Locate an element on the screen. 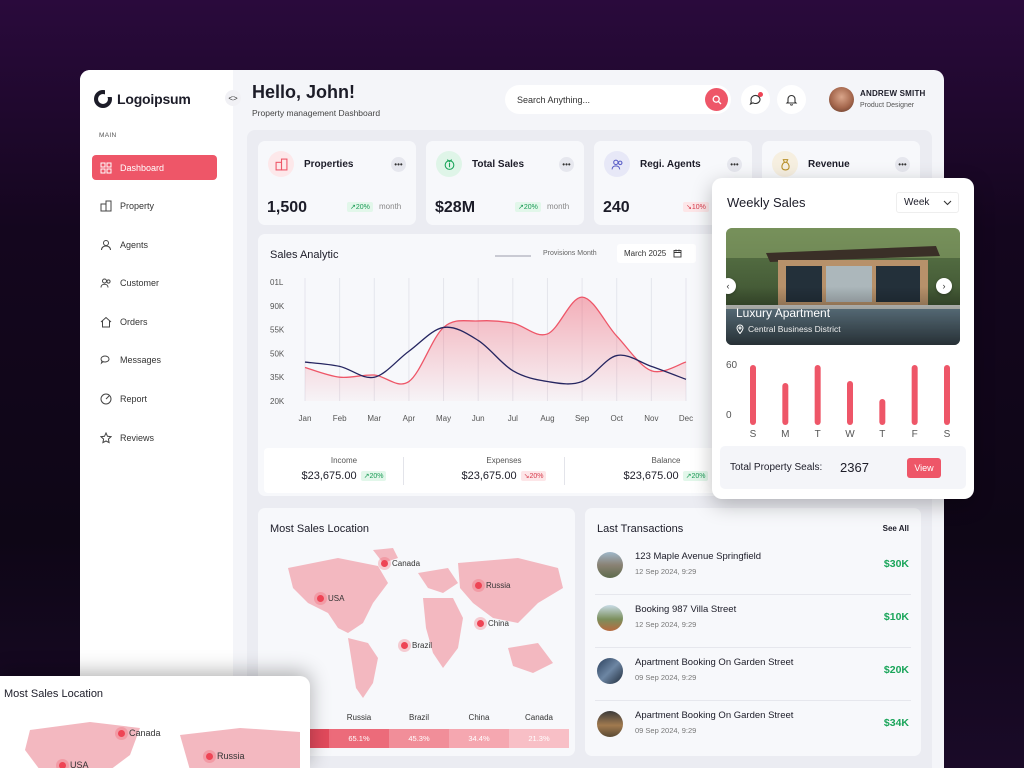  chevron-down-icon is located at coordinates (948, 202).